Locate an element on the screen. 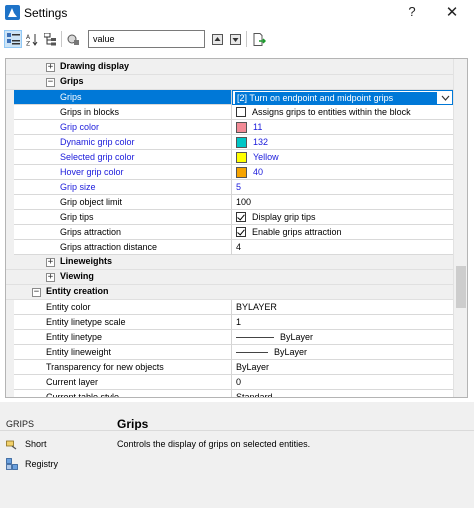  category-grips: − Grips is located at coordinates (229, 82).